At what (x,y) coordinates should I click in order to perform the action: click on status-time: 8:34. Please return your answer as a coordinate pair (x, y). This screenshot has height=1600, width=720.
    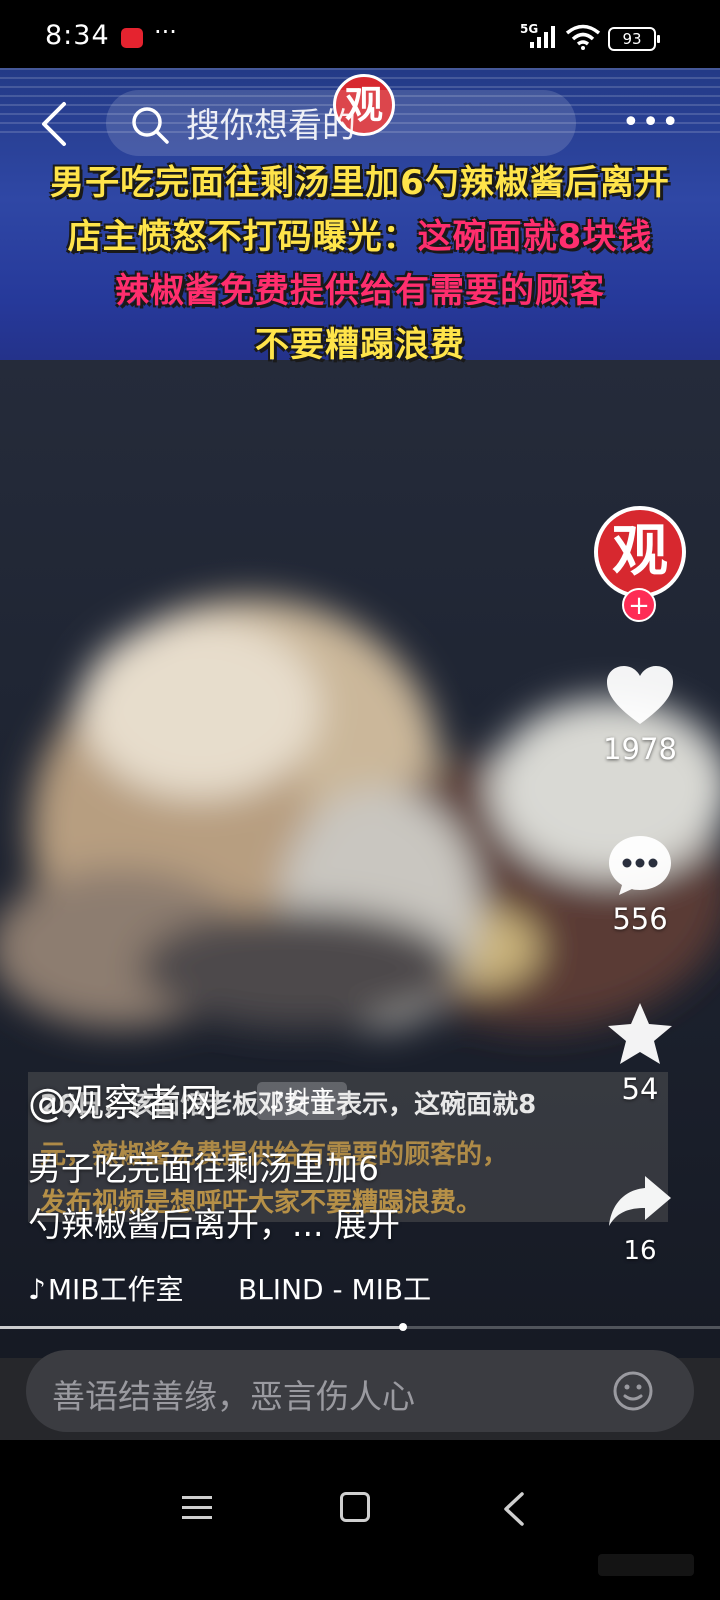
    Looking at the image, I should click on (77, 35).